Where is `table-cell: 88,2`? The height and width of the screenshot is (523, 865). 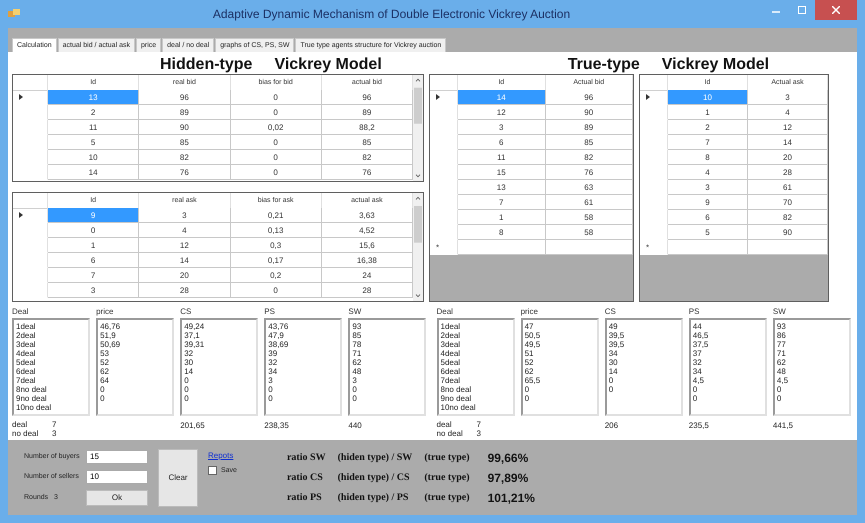
table-cell: 88,2 is located at coordinates (367, 127).